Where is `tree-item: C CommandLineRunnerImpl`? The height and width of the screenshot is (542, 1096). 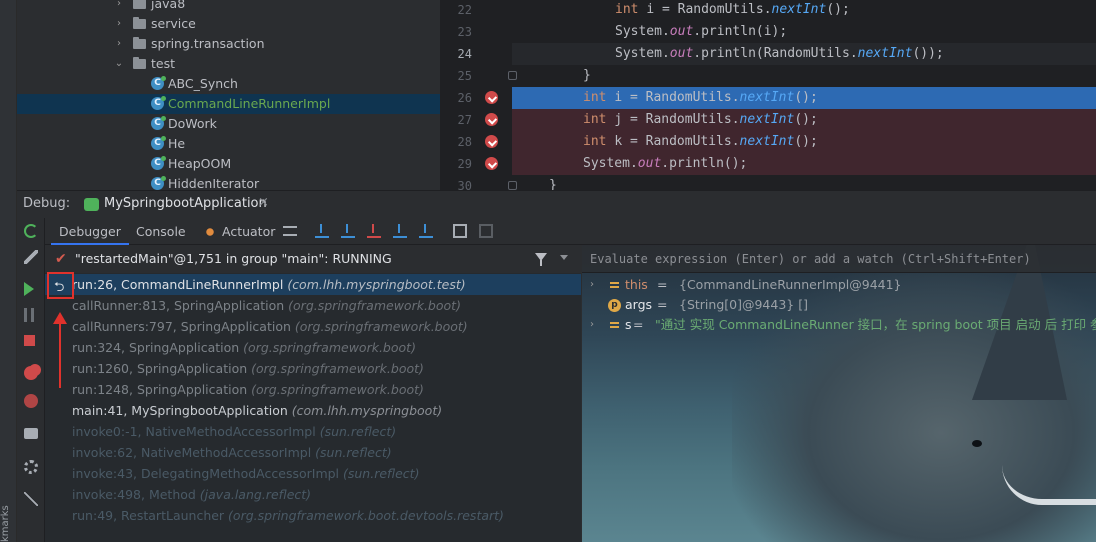 tree-item: C CommandLineRunnerImpl is located at coordinates (228, 104).